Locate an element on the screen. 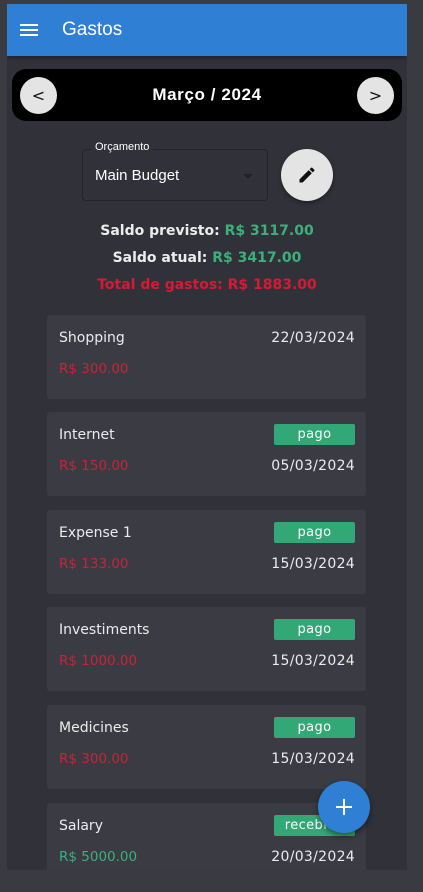 This screenshot has width=423, height=892. expense-amount: R$ 5000.00 is located at coordinates (98, 857).